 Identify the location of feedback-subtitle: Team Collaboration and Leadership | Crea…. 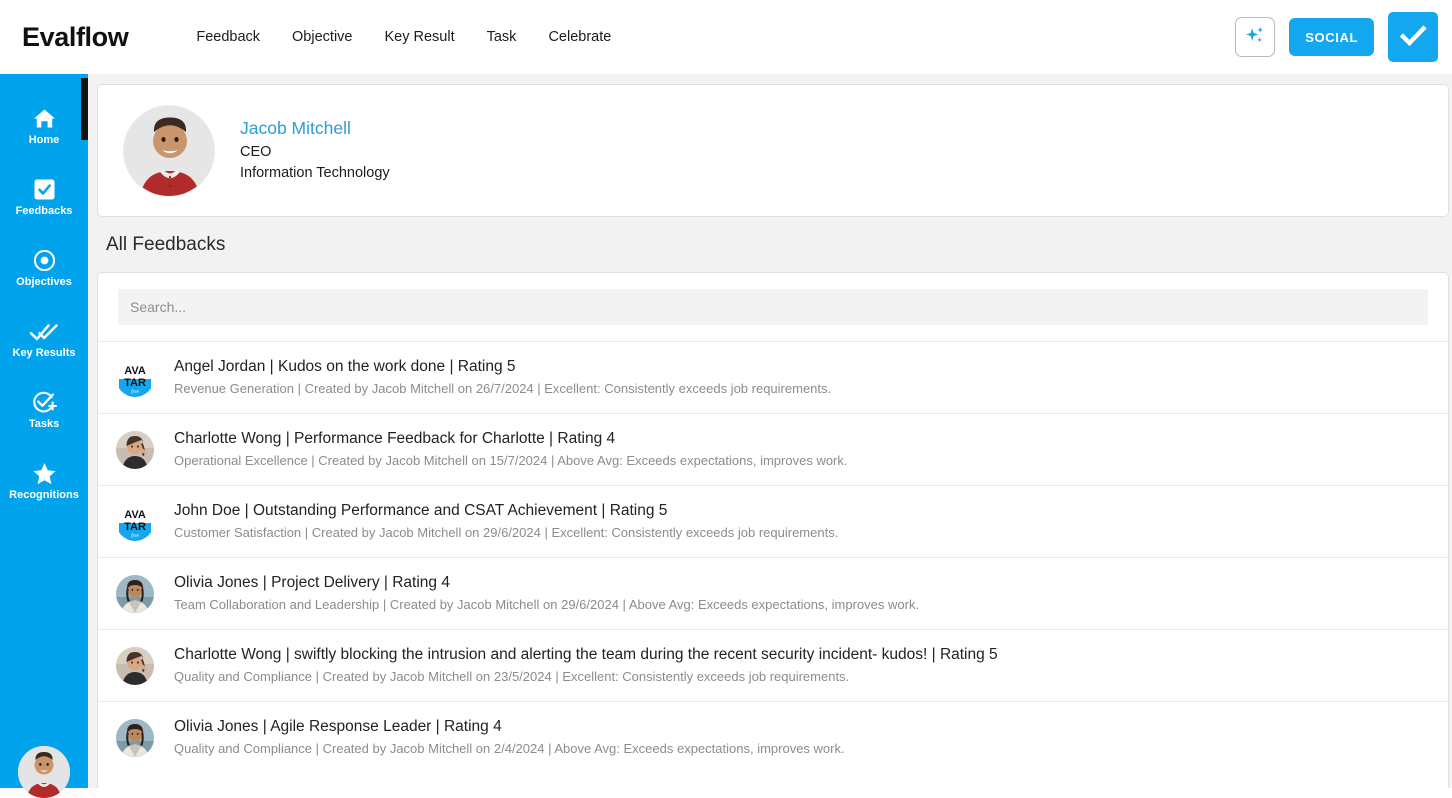
(547, 605).